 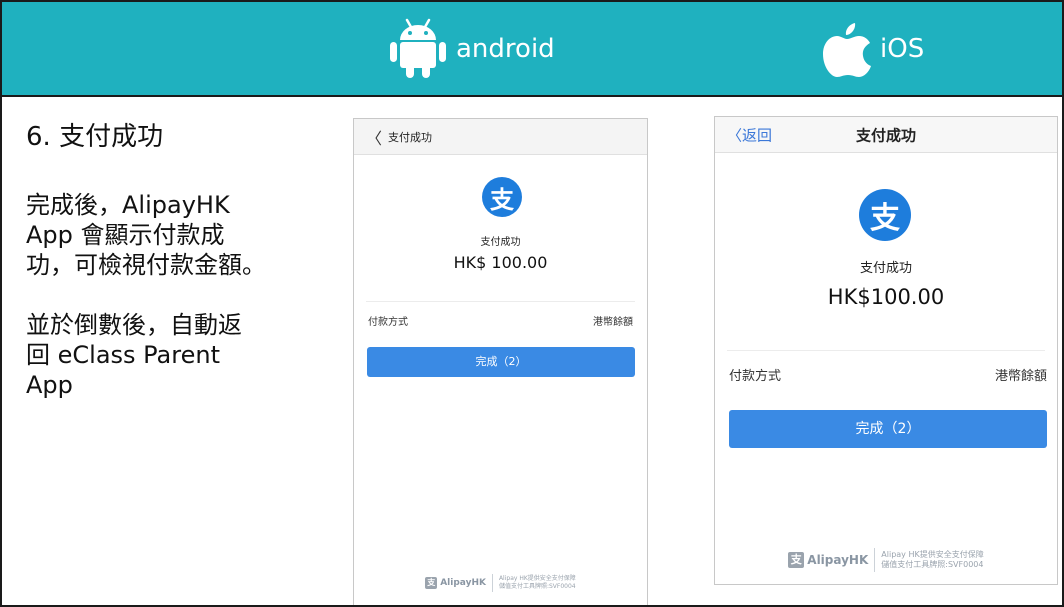 I want to click on ios-platform-label: iOS, so click(x=873, y=49).